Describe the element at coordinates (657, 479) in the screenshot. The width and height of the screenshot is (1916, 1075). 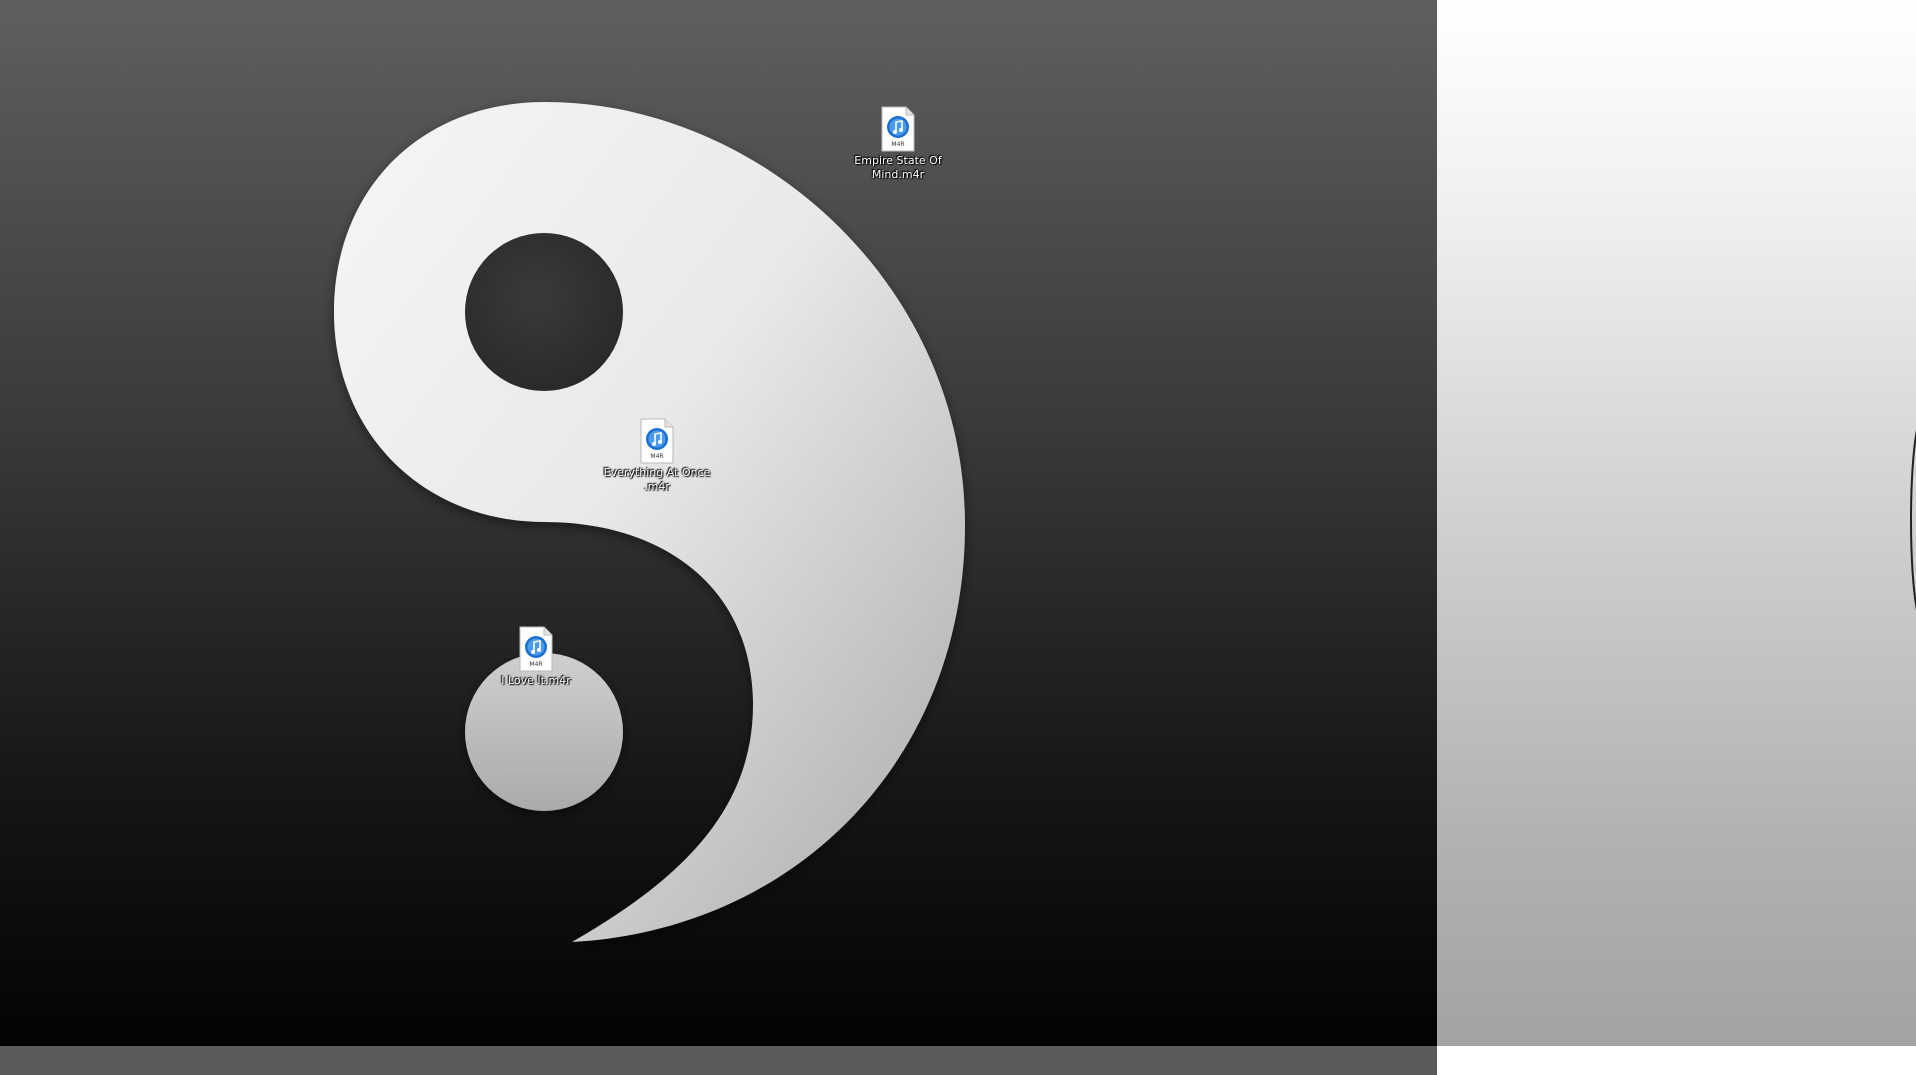
I see `desktop-icon-label: Everything At Once .m4r` at that location.